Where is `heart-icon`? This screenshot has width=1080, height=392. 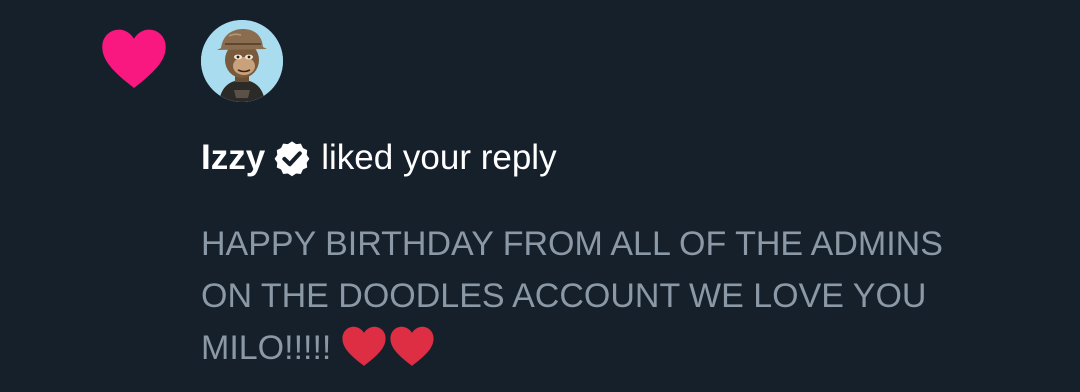
heart-icon is located at coordinates (134, 59).